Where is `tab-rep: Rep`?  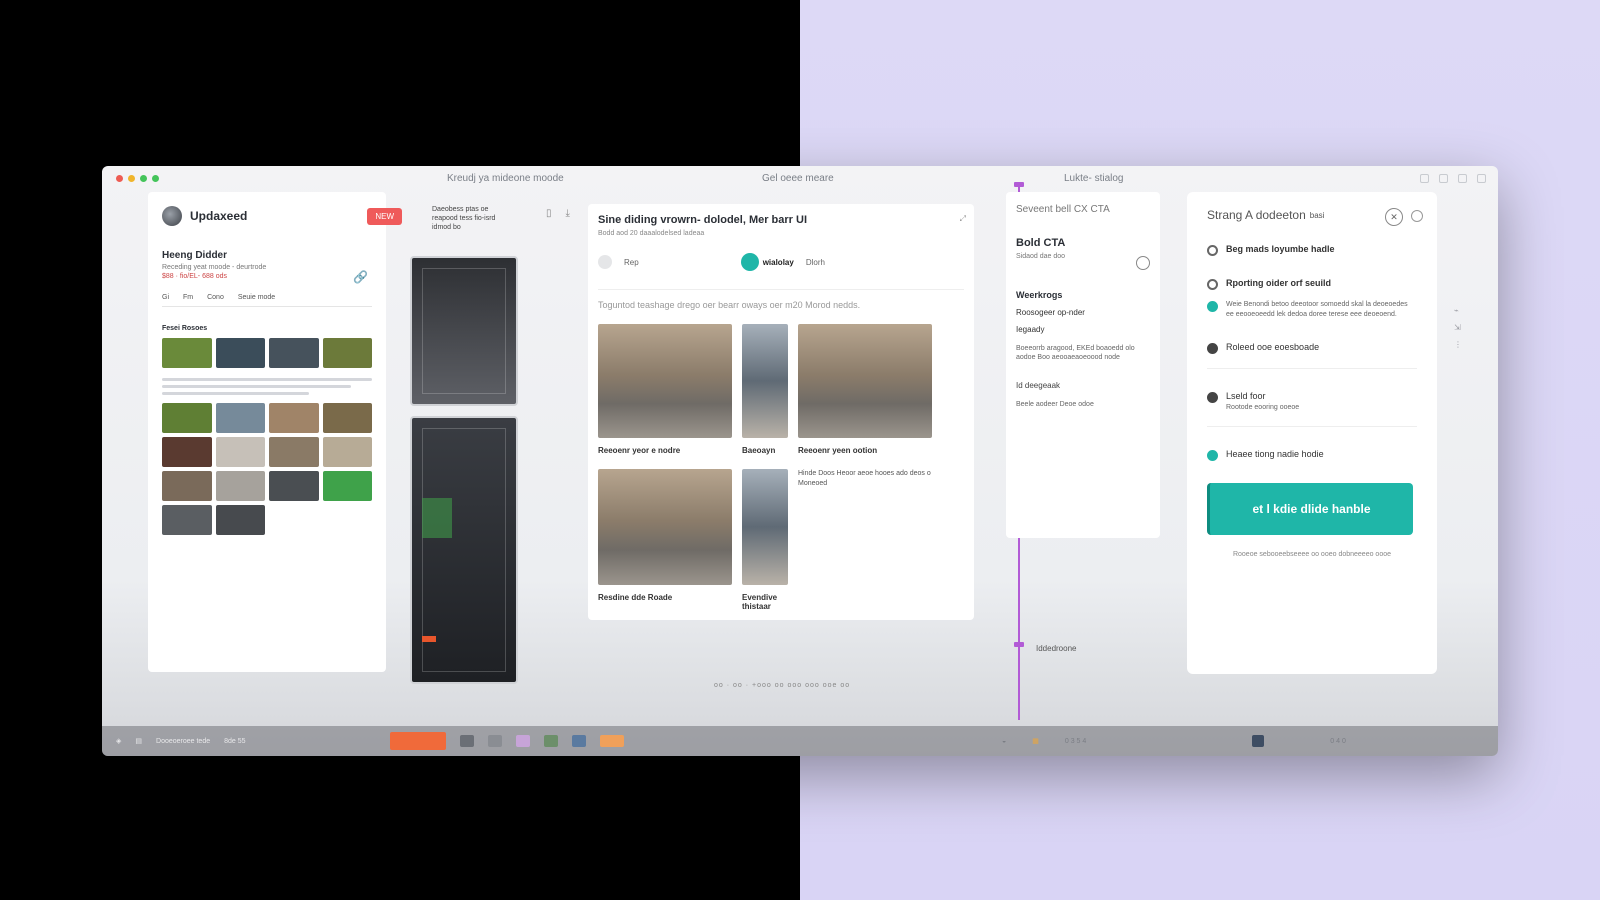 tab-rep: Rep is located at coordinates (631, 262).